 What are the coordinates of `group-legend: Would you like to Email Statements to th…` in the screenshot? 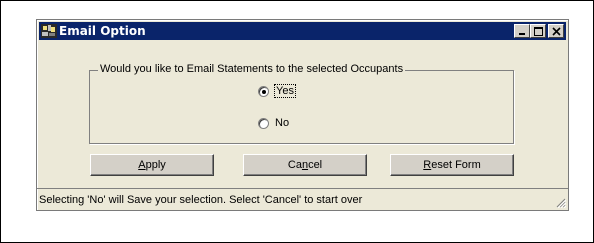 It's located at (252, 69).